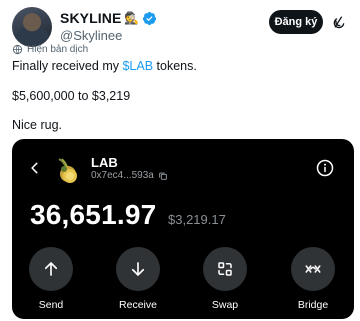 This screenshot has width=360, height=321. Describe the element at coordinates (91, 35) in the screenshot. I see `author-handle: @Skylinee` at that location.